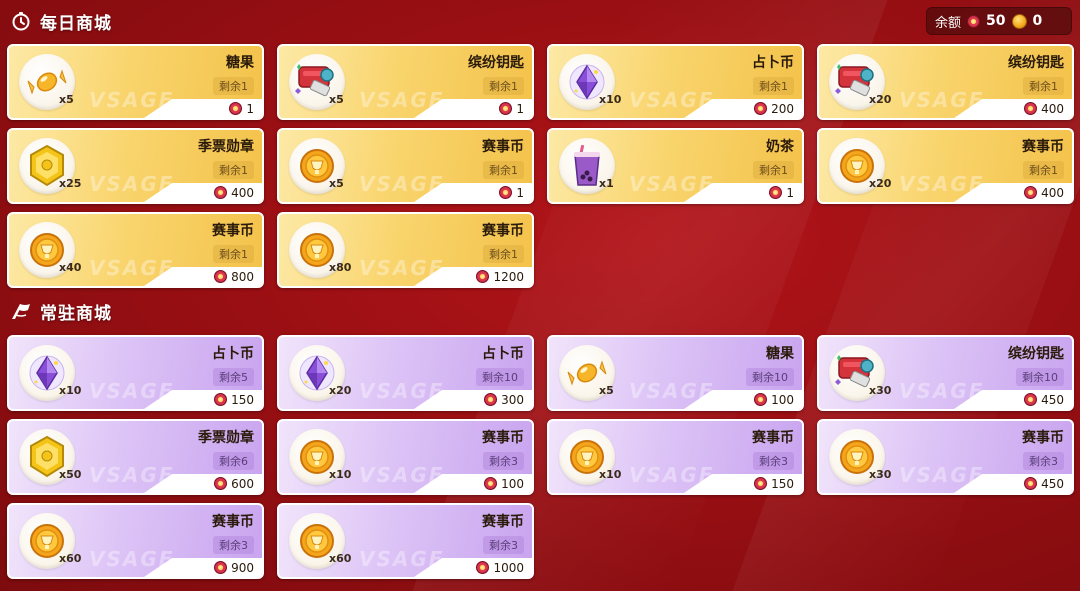 Image resolution: width=1080 pixels, height=591 pixels. Describe the element at coordinates (1036, 63) in the screenshot. I see `item-name: 缤纷钥匙` at that location.